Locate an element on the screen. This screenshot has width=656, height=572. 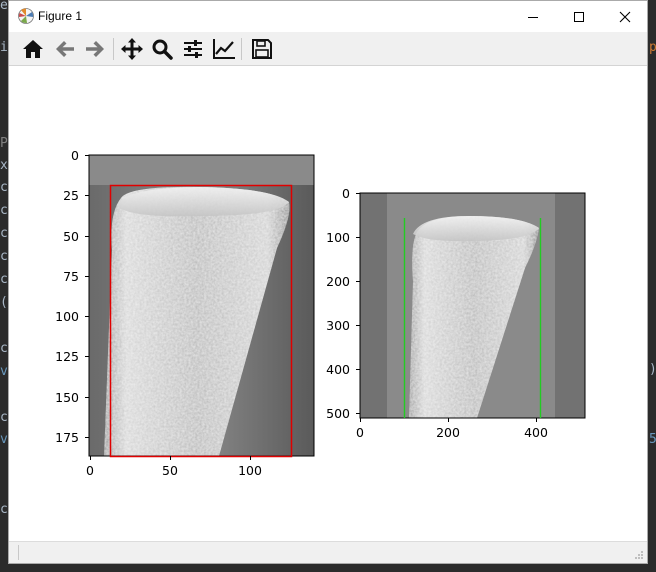
minimize-icon is located at coordinates (533, 17).